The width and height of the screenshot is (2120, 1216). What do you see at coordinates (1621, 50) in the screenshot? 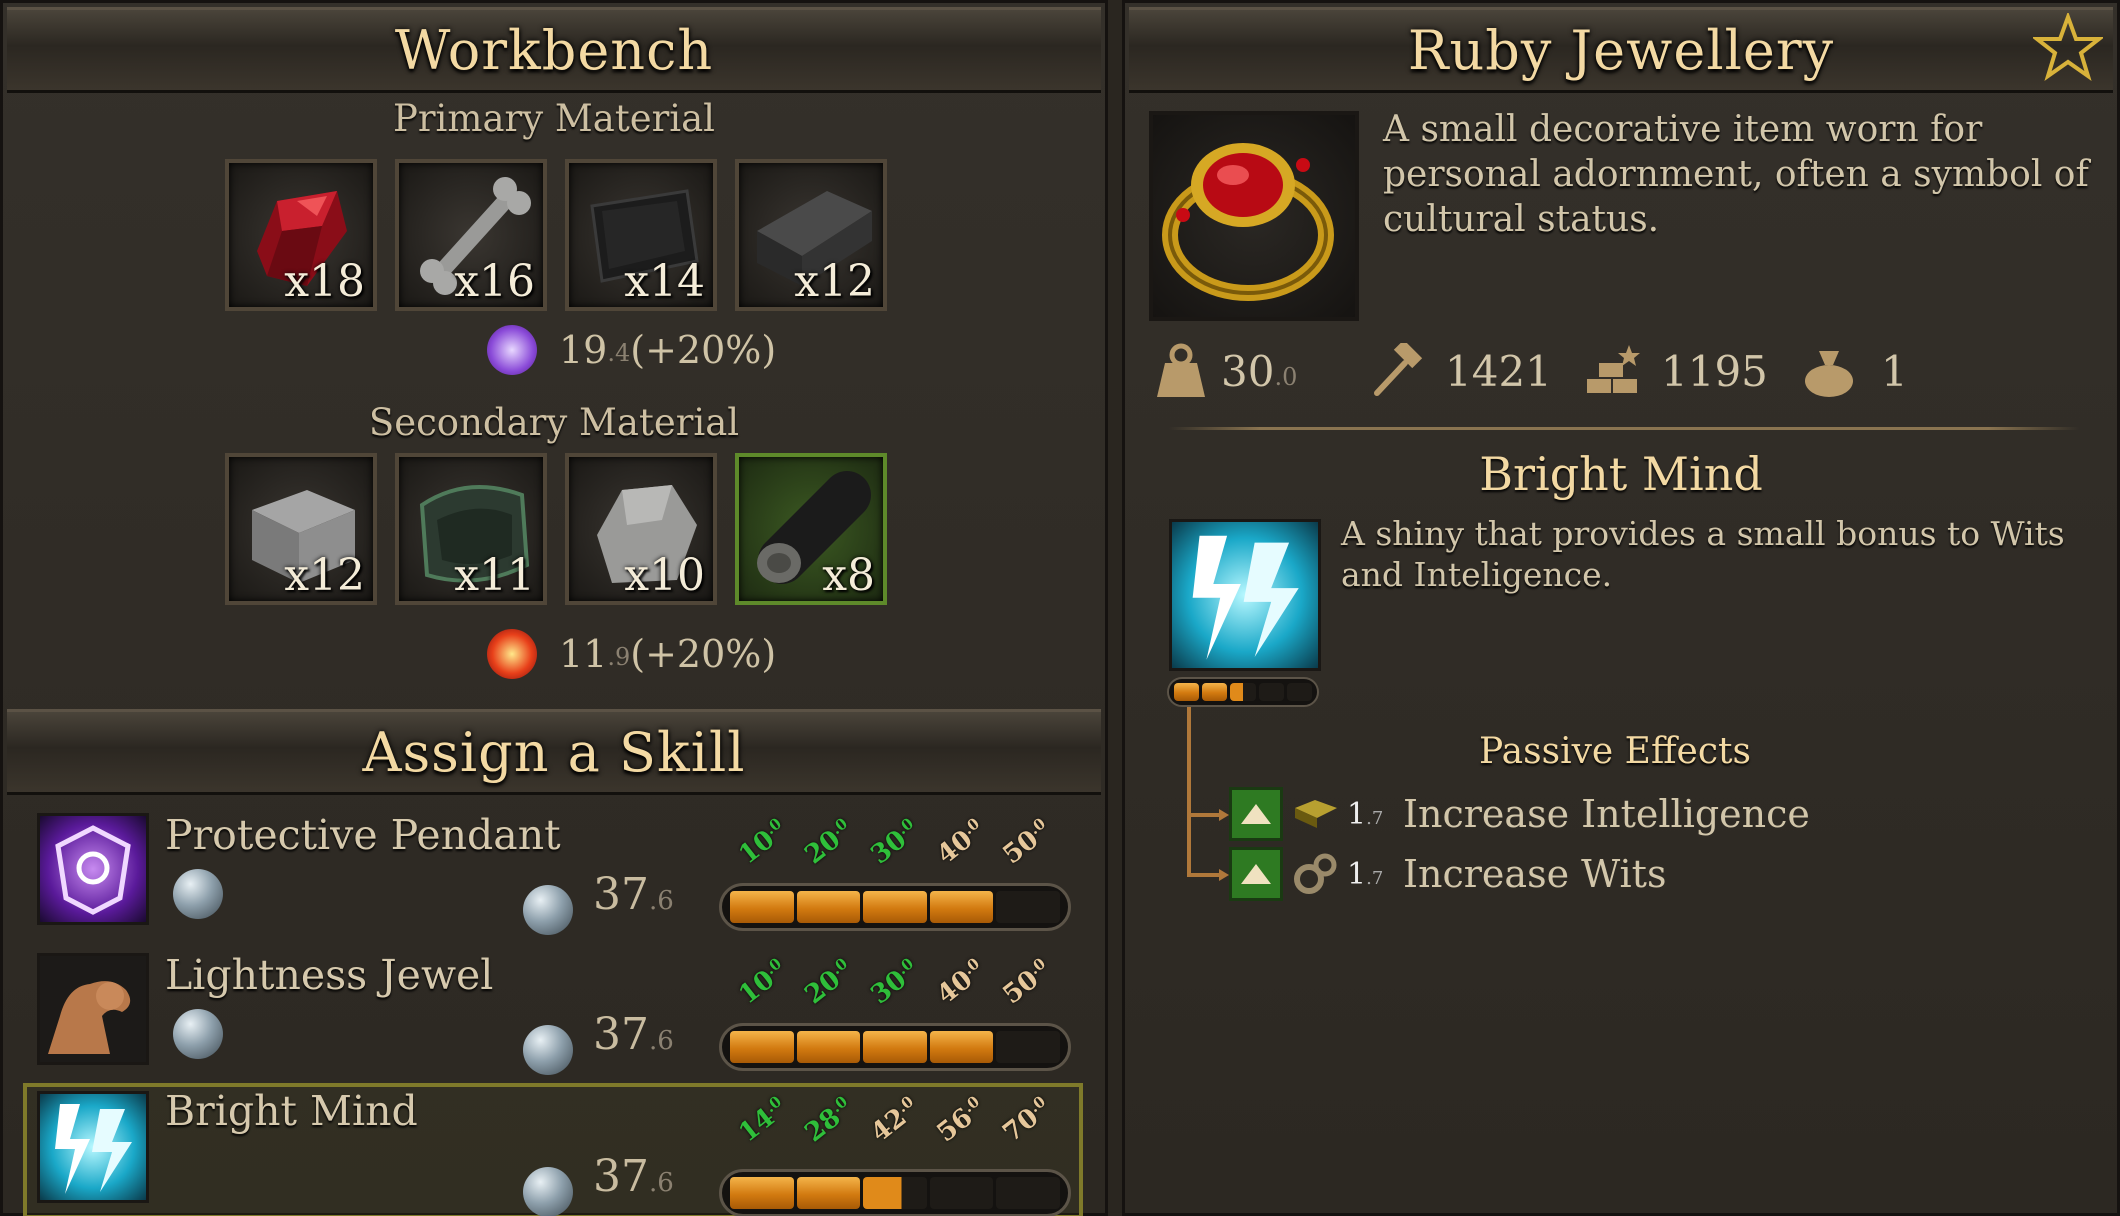
I see `item-title: Ruby Jewellery` at bounding box center [1621, 50].